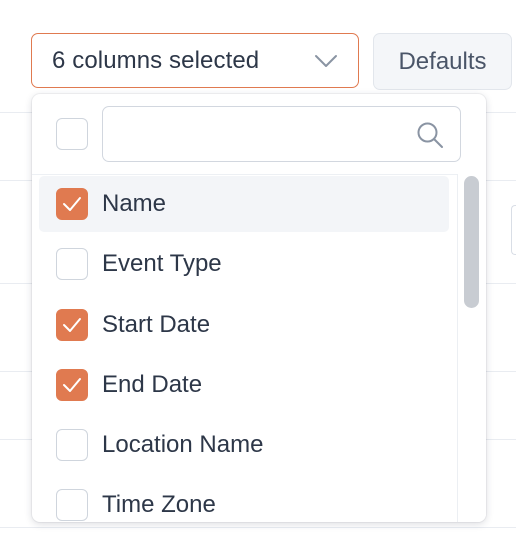 This screenshot has height=542, width=516. What do you see at coordinates (430, 135) in the screenshot?
I see `search-icon` at bounding box center [430, 135].